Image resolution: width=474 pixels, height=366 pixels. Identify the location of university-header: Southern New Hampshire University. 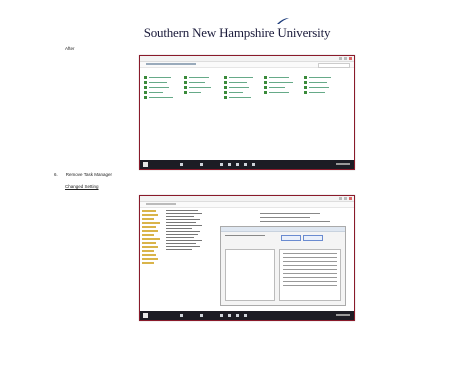
(237, 30).